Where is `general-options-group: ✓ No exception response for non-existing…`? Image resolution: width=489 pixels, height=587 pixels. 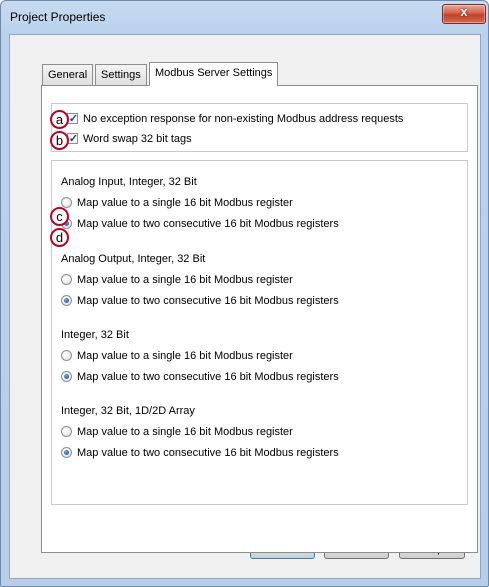 general-options-group: ✓ No exception response for non-existing… is located at coordinates (259, 127).